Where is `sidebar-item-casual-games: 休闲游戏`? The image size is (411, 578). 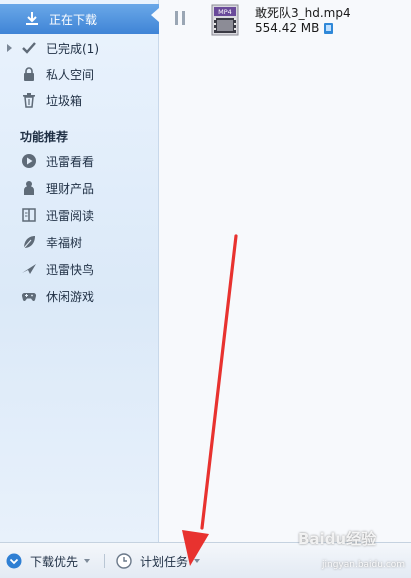
sidebar-item-casual-games: 休闲游戏 is located at coordinates (79, 296).